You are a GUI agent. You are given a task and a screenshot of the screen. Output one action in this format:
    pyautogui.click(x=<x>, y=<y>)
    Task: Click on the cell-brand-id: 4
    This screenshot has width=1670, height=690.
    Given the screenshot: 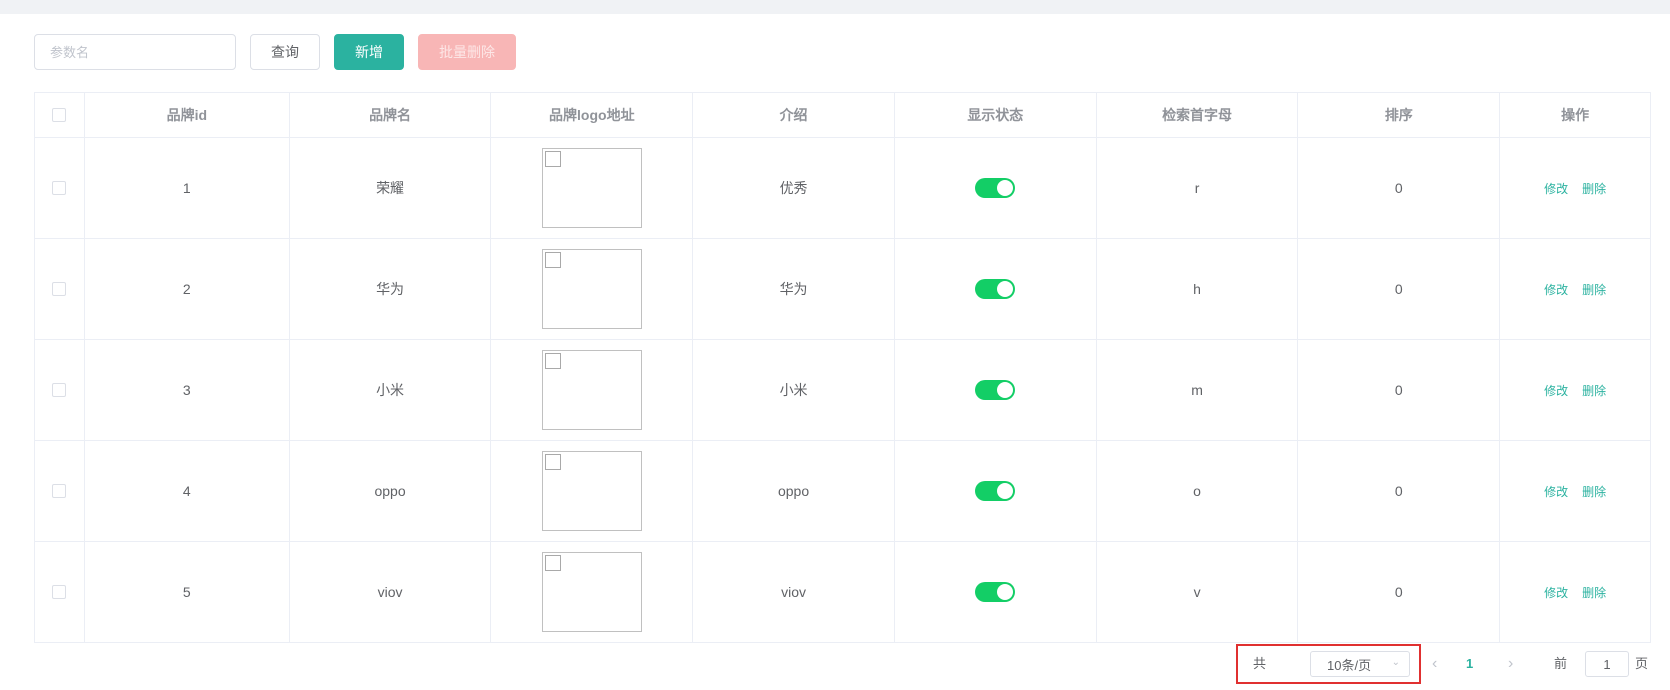 What is the action you would take?
    pyautogui.click(x=187, y=491)
    